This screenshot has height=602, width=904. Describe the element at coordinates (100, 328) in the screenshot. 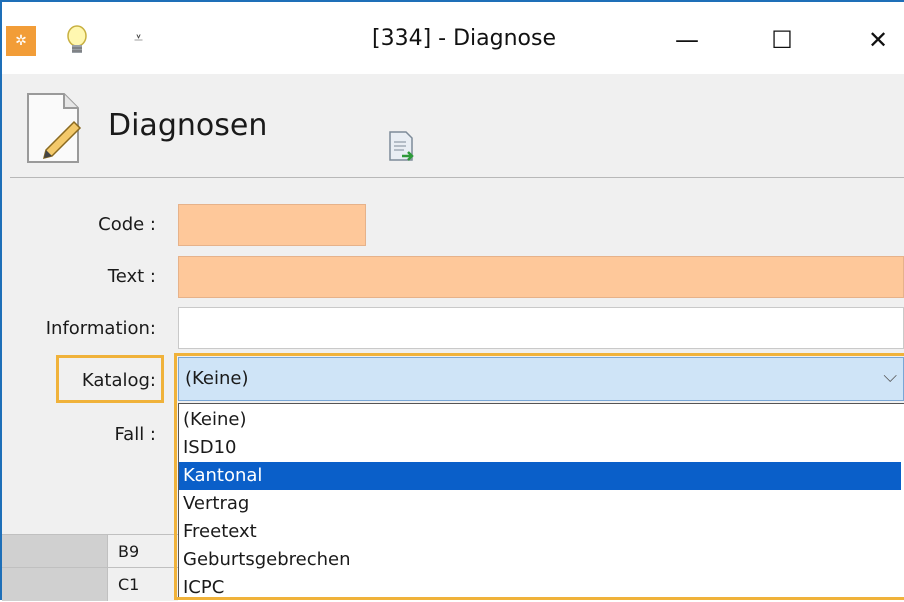

I see `information-label: Information:` at that location.